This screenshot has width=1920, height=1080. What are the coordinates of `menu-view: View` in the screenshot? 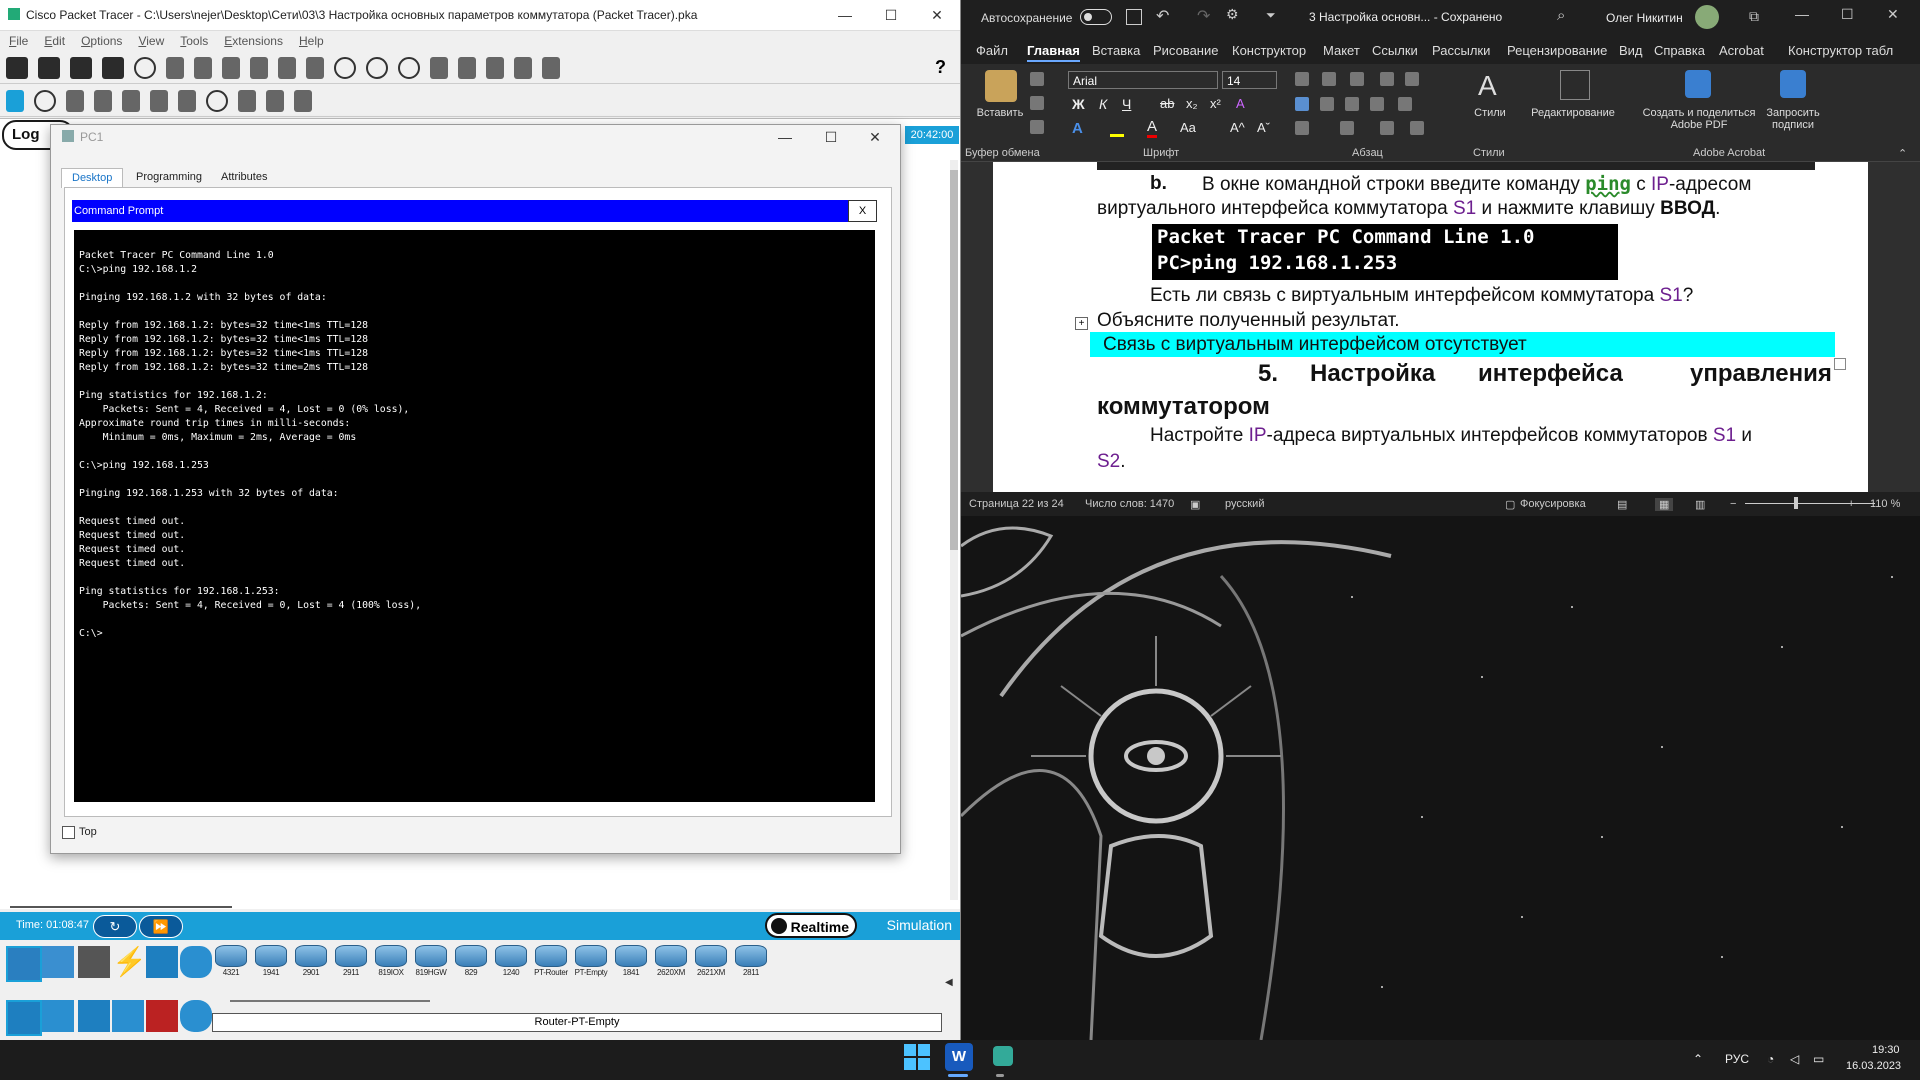 It's located at (150, 39).